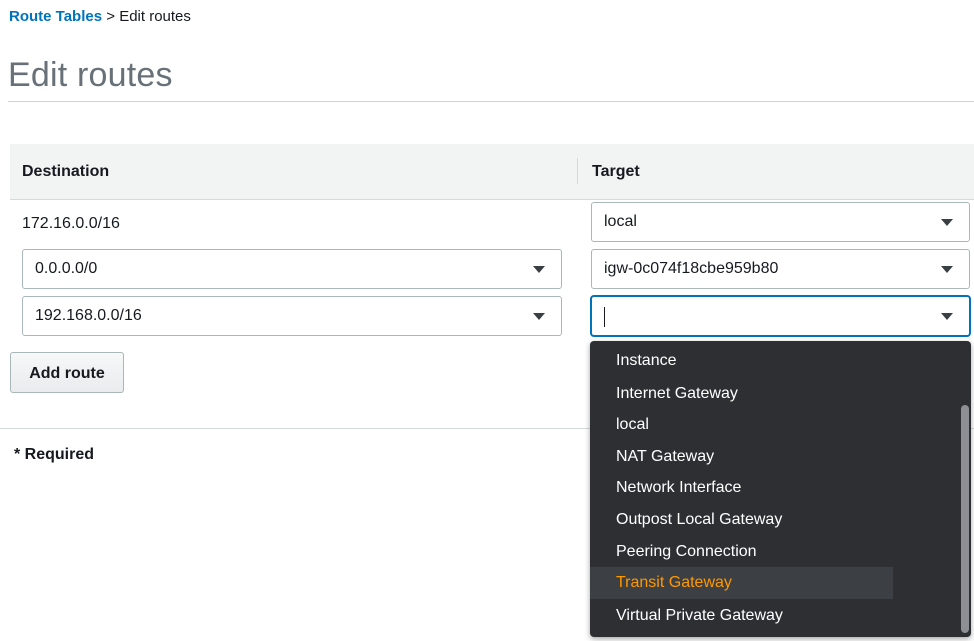 The height and width of the screenshot is (641, 974). What do you see at coordinates (741, 616) in the screenshot?
I see `dropdown-option-virtual-private-gateway: Virtual Private Gateway` at bounding box center [741, 616].